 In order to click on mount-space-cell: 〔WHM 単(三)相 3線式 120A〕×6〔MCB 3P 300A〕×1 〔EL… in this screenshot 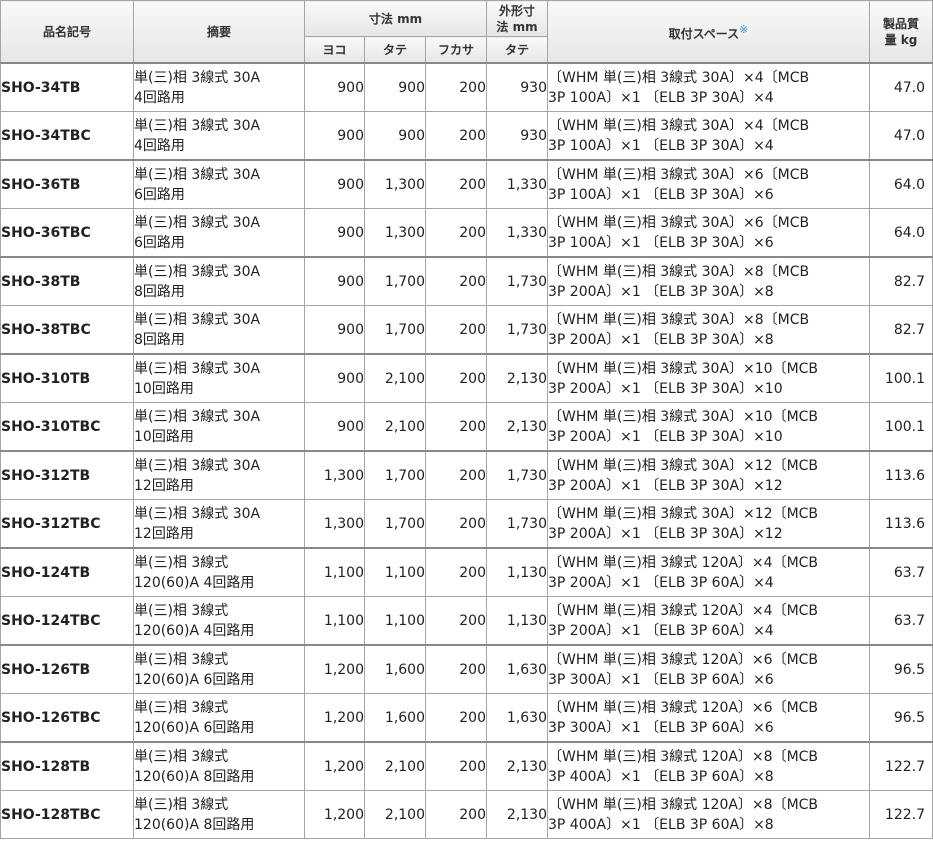, I will do `click(708, 669)`.